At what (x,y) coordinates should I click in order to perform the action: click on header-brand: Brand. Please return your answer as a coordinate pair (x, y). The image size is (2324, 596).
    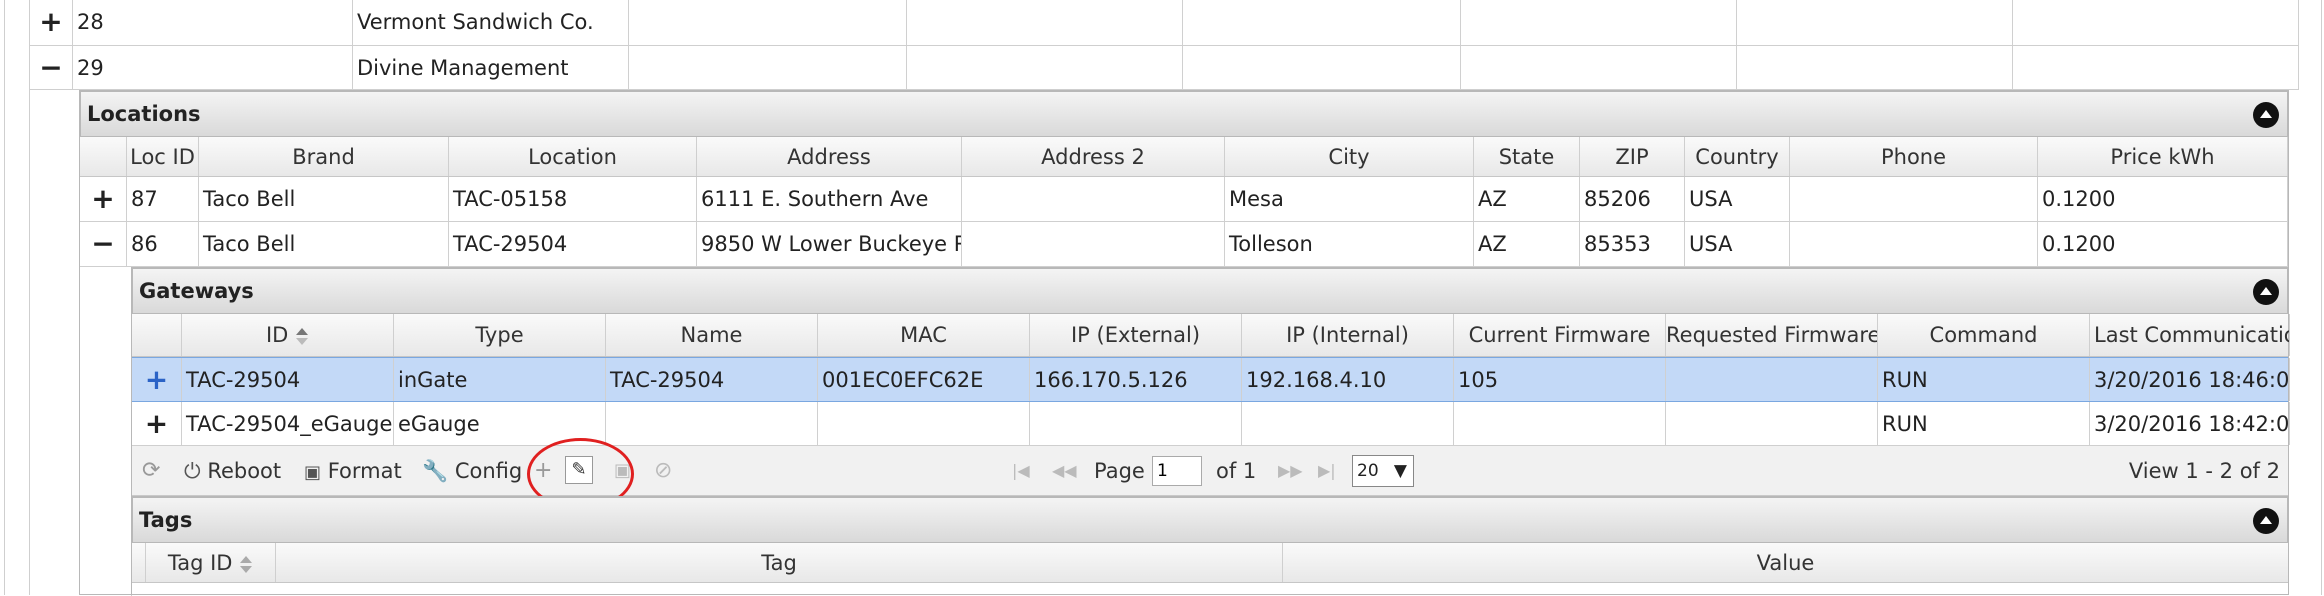
    Looking at the image, I should click on (324, 156).